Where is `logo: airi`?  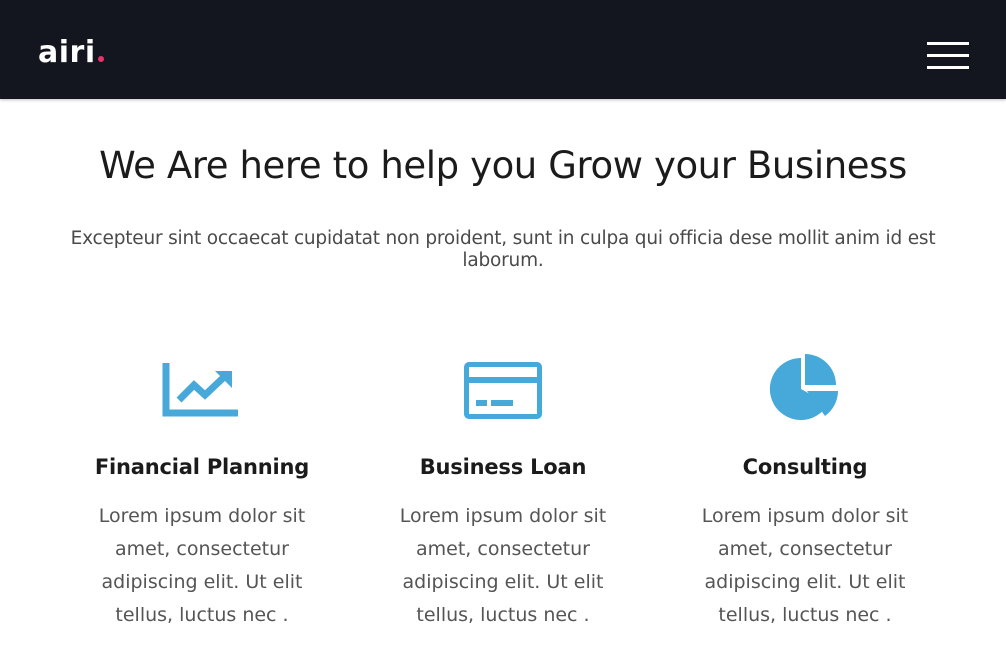
logo: airi is located at coordinates (71, 53).